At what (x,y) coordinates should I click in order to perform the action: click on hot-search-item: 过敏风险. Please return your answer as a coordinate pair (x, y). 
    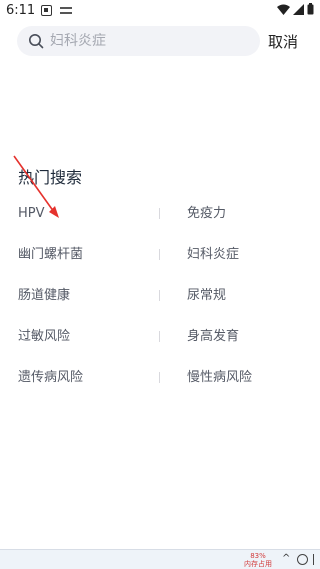
    Looking at the image, I should click on (44, 337).